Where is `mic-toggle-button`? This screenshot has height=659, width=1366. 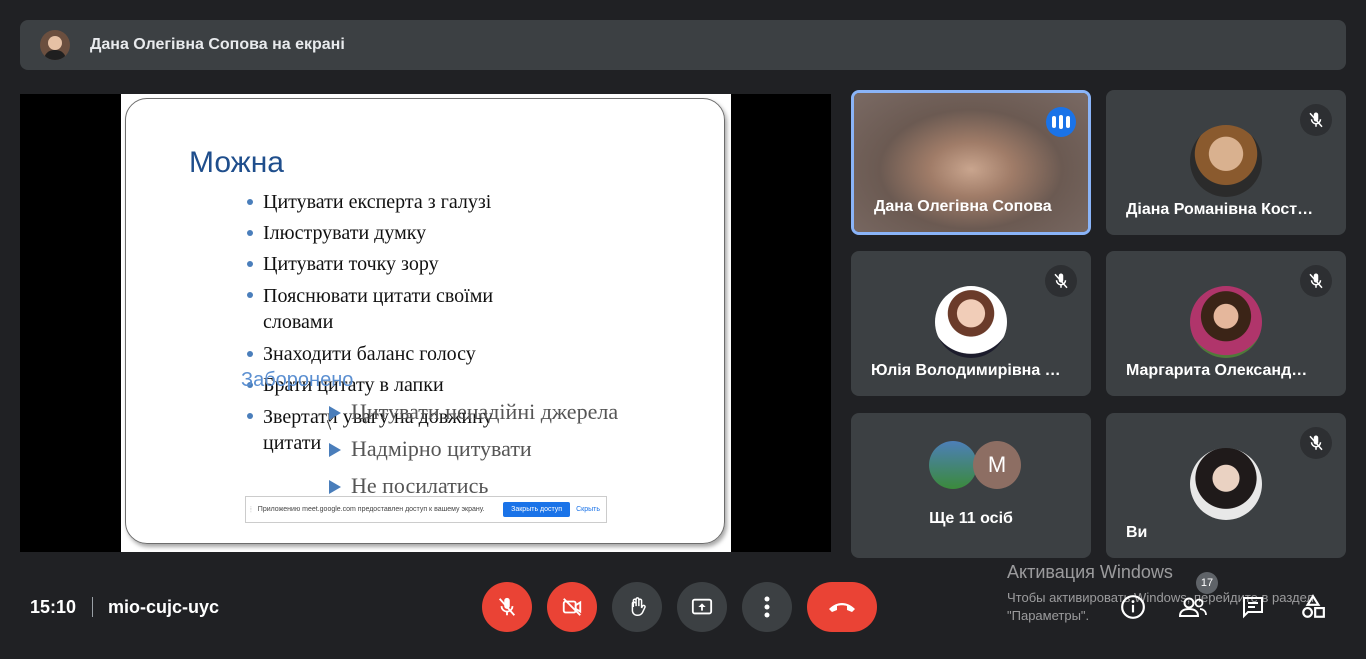
mic-toggle-button is located at coordinates (507, 607).